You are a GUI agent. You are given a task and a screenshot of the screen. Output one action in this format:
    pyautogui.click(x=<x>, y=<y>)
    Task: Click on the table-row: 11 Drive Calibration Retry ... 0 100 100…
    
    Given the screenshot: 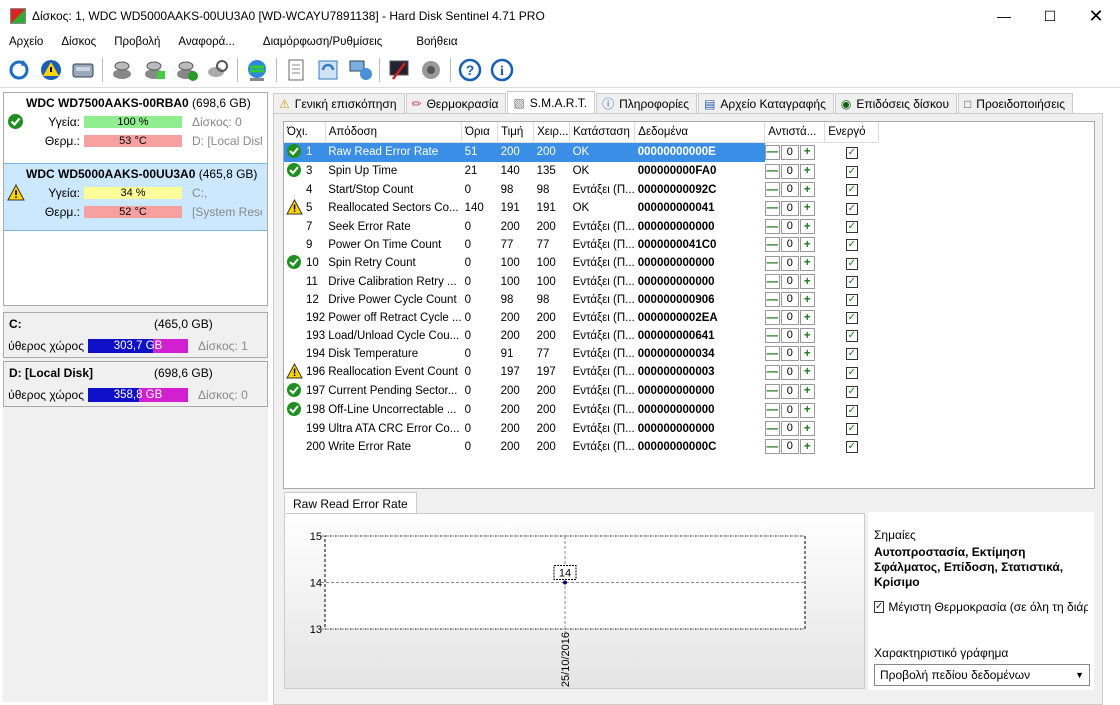 What is the action you would take?
    pyautogui.click(x=581, y=281)
    